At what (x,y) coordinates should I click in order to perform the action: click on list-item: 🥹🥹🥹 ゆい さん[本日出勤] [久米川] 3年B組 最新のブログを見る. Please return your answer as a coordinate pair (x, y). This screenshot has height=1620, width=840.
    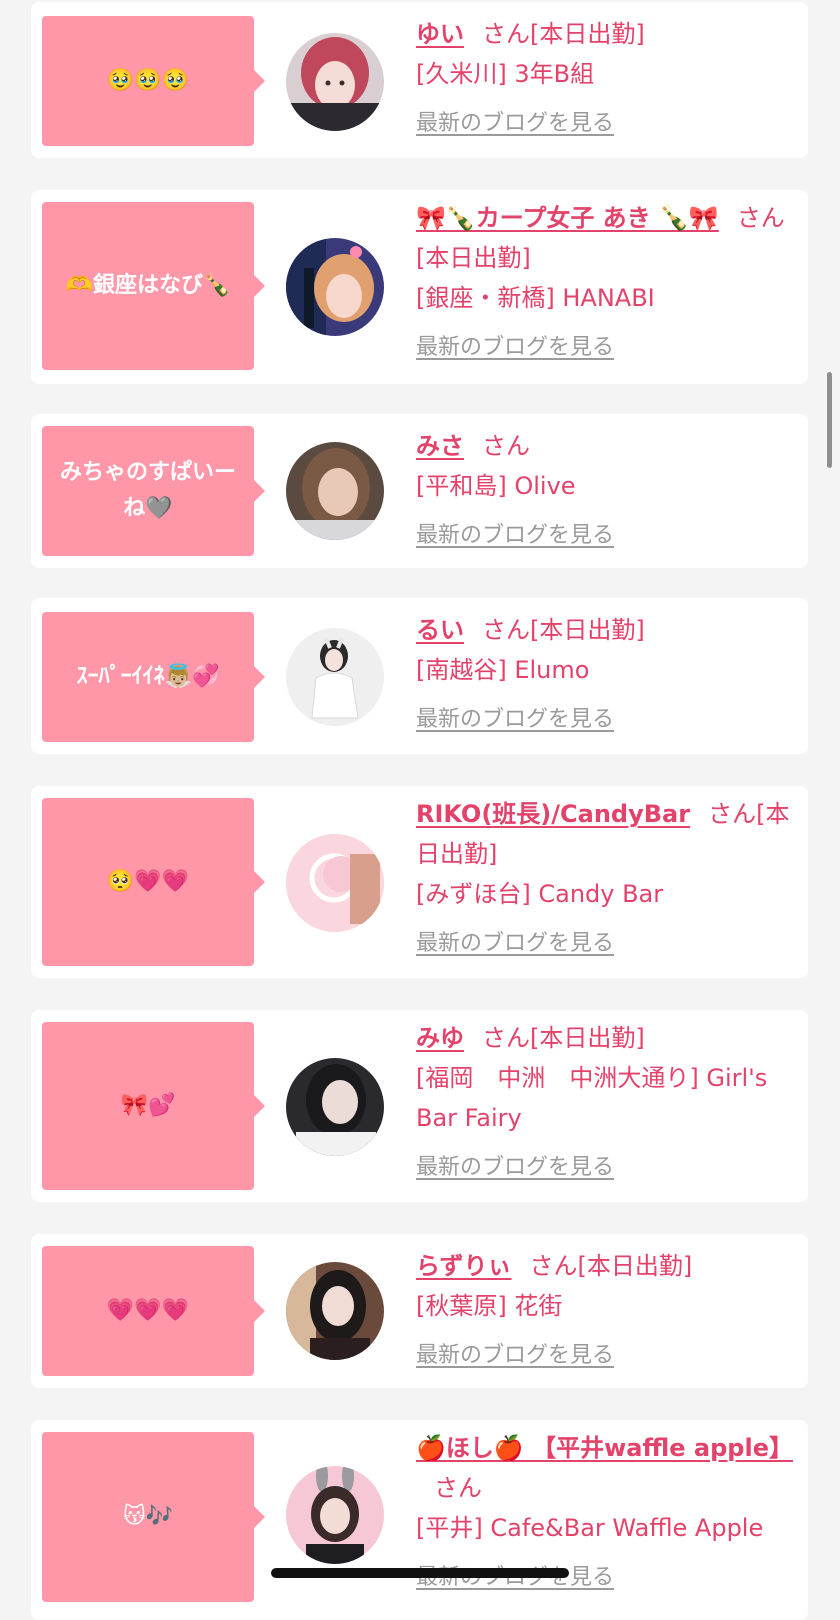
    Looking at the image, I should click on (419, 80).